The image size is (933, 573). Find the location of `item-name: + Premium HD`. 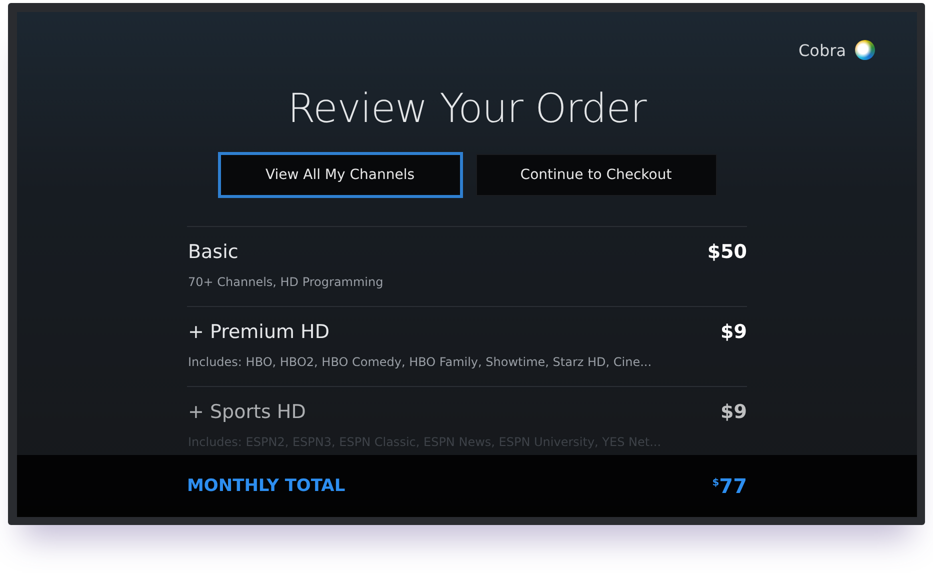

item-name: + Premium HD is located at coordinates (259, 332).